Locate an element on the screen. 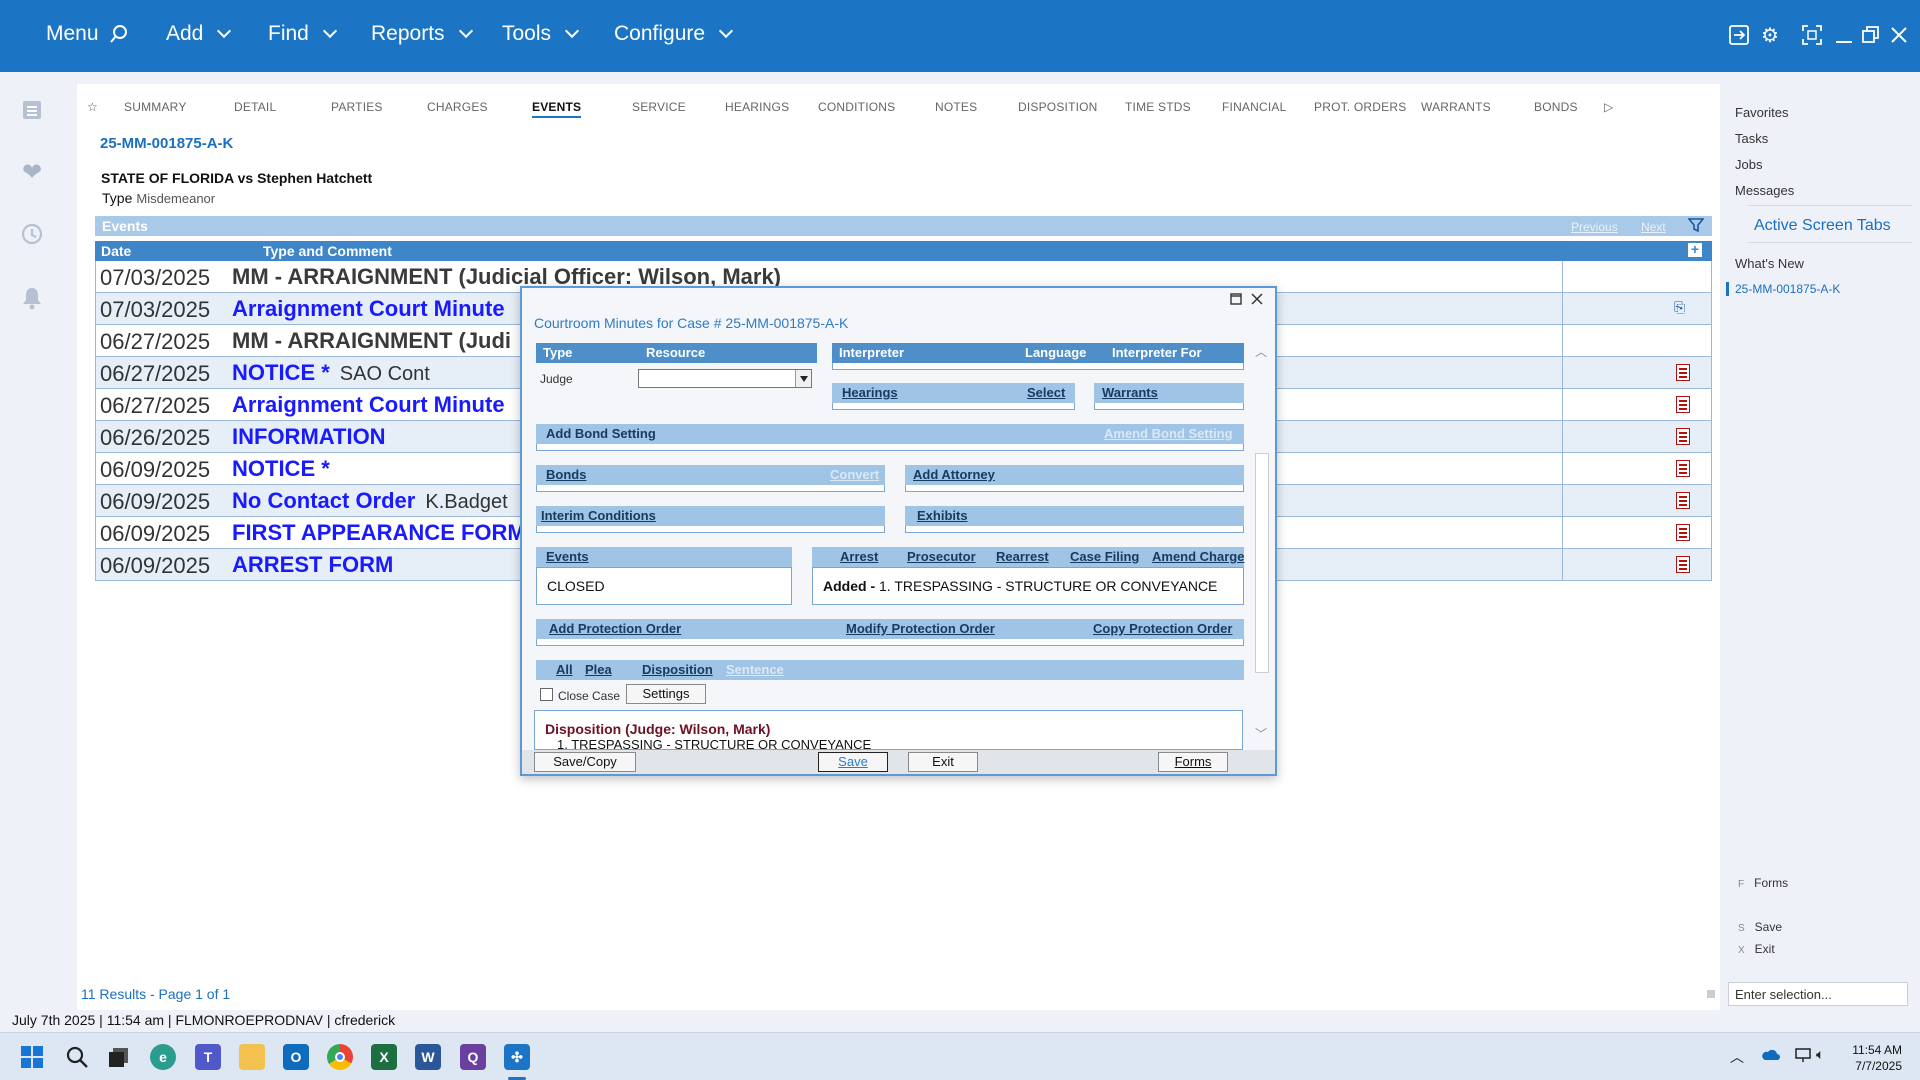  history-icon is located at coordinates (32, 235).